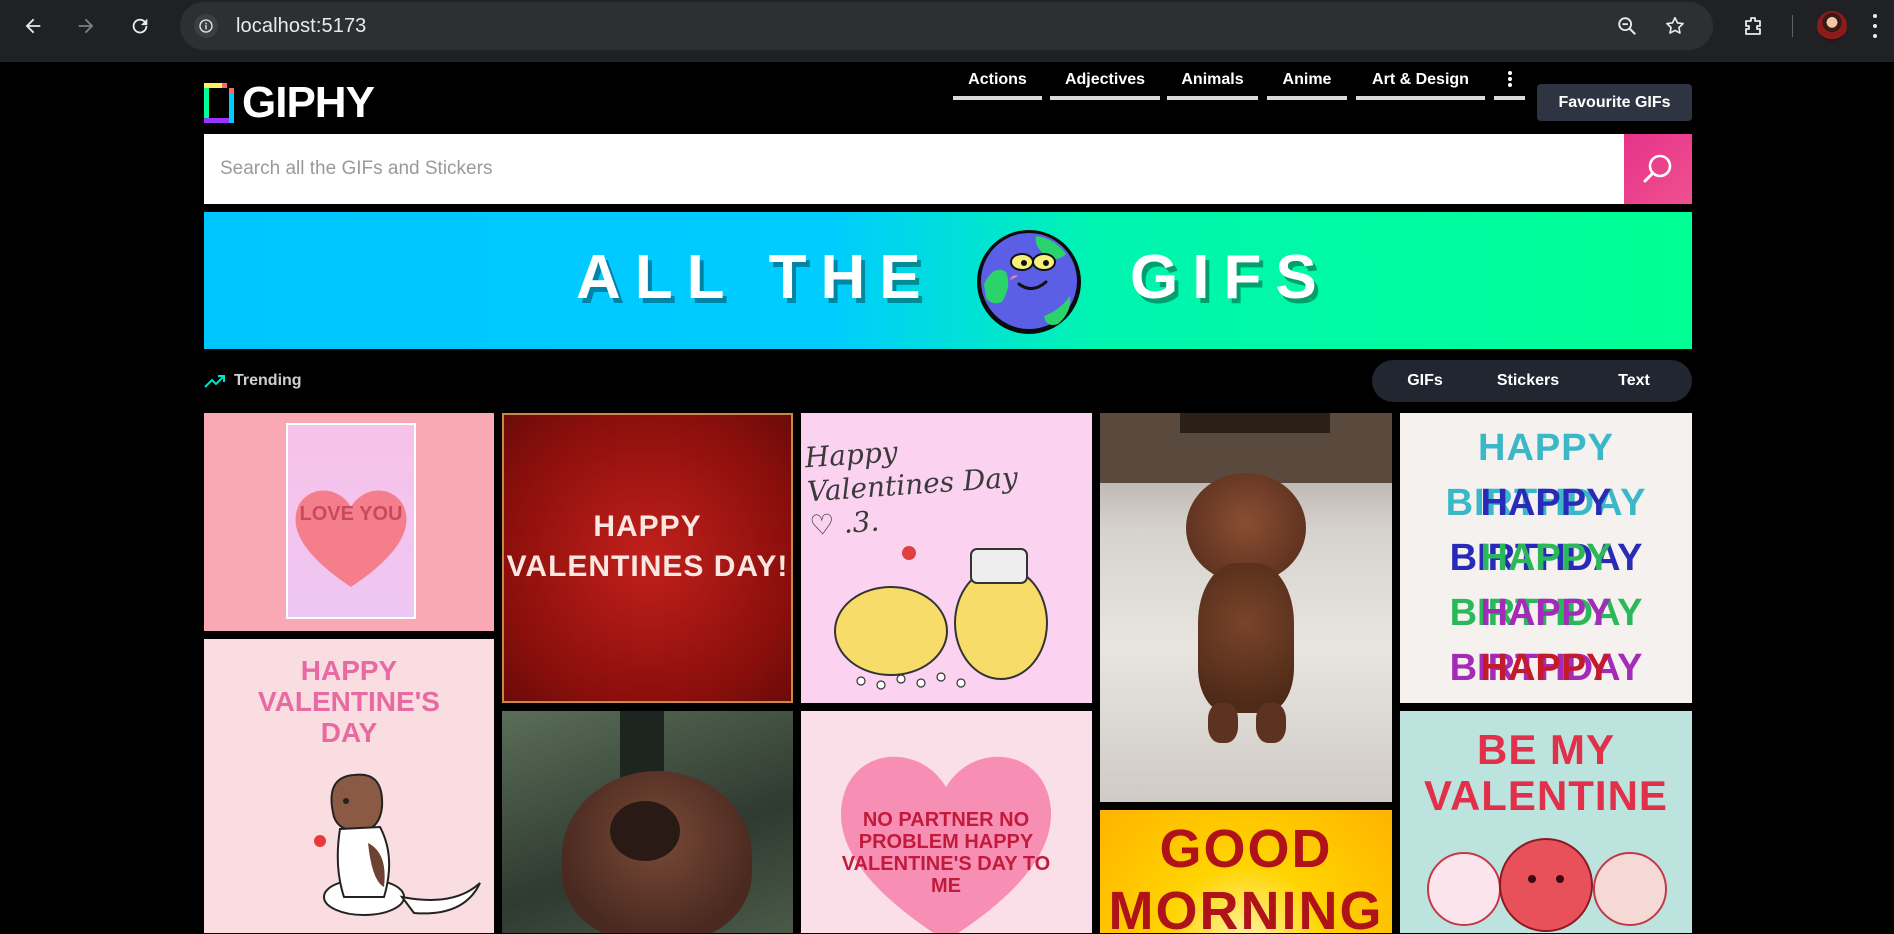 The width and height of the screenshot is (1894, 934). I want to click on search-input, so click(914, 169).